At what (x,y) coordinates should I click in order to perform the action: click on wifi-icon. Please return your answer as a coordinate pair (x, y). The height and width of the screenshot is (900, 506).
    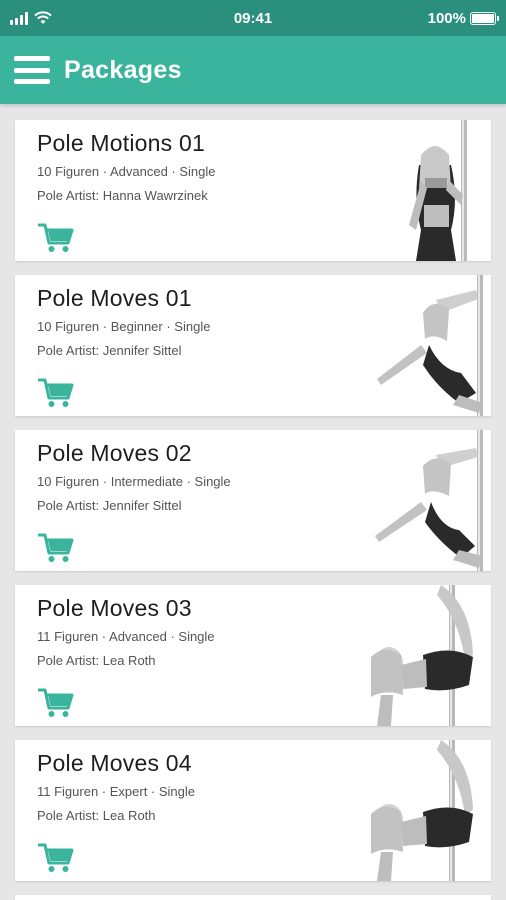
    Looking at the image, I should click on (43, 17).